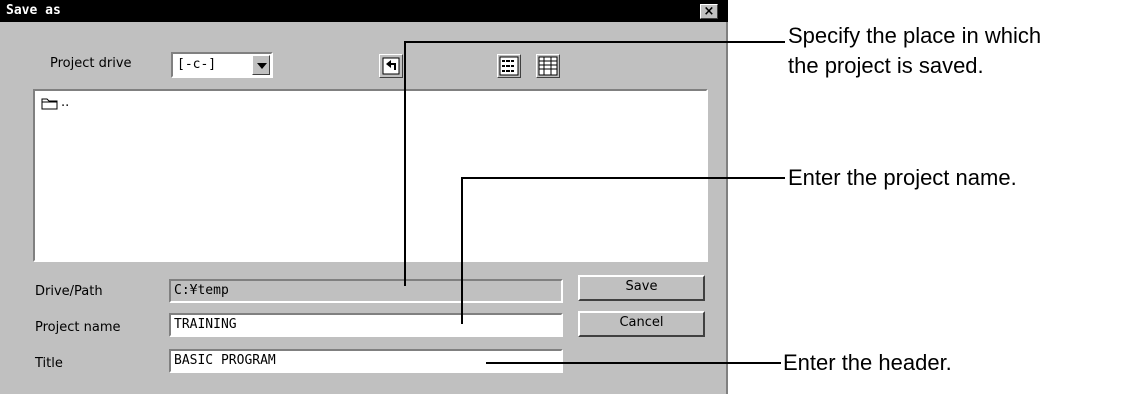 This screenshot has height=394, width=1128. What do you see at coordinates (886, 65) in the screenshot?
I see `callout-place-line2: the project is saved.` at bounding box center [886, 65].